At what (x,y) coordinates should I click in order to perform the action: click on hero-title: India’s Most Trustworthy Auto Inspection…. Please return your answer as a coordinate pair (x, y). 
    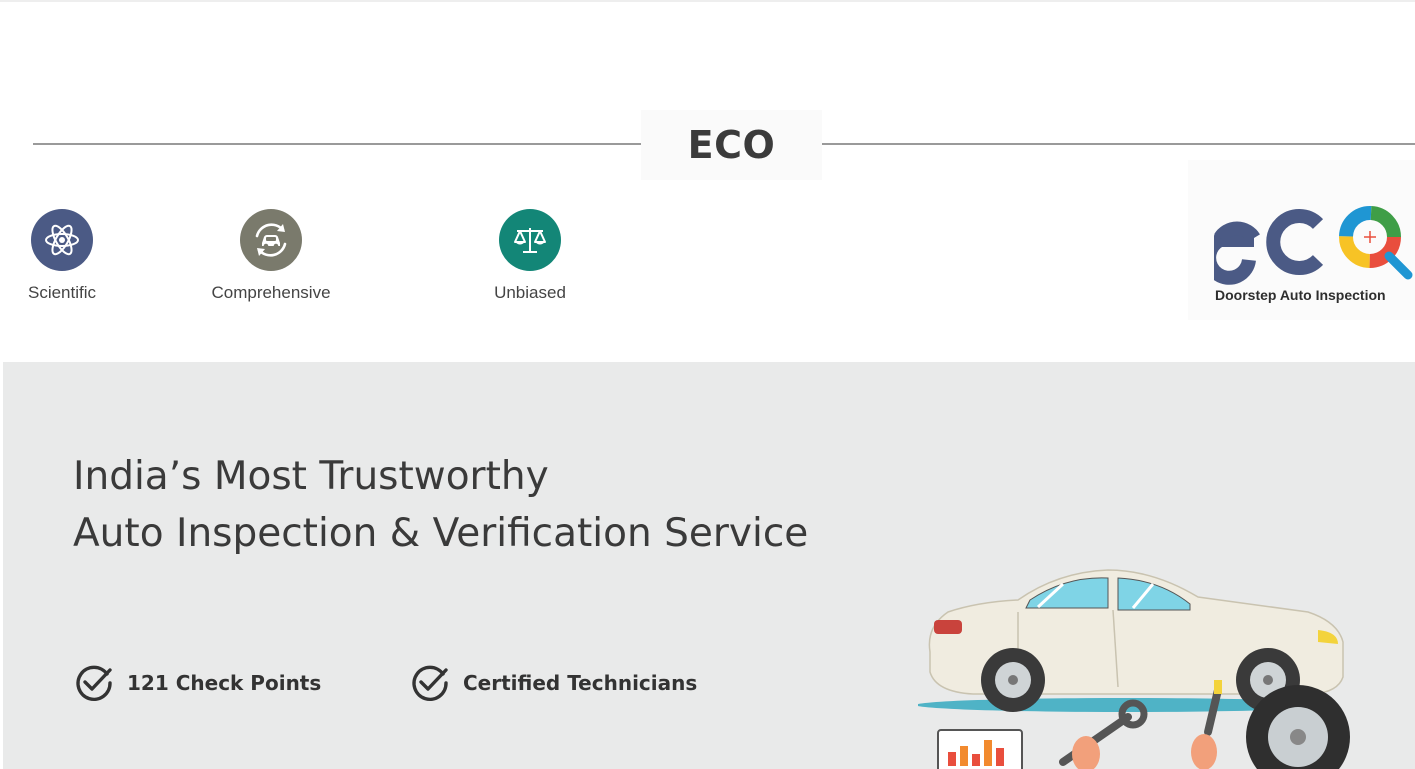
    Looking at the image, I should click on (440, 505).